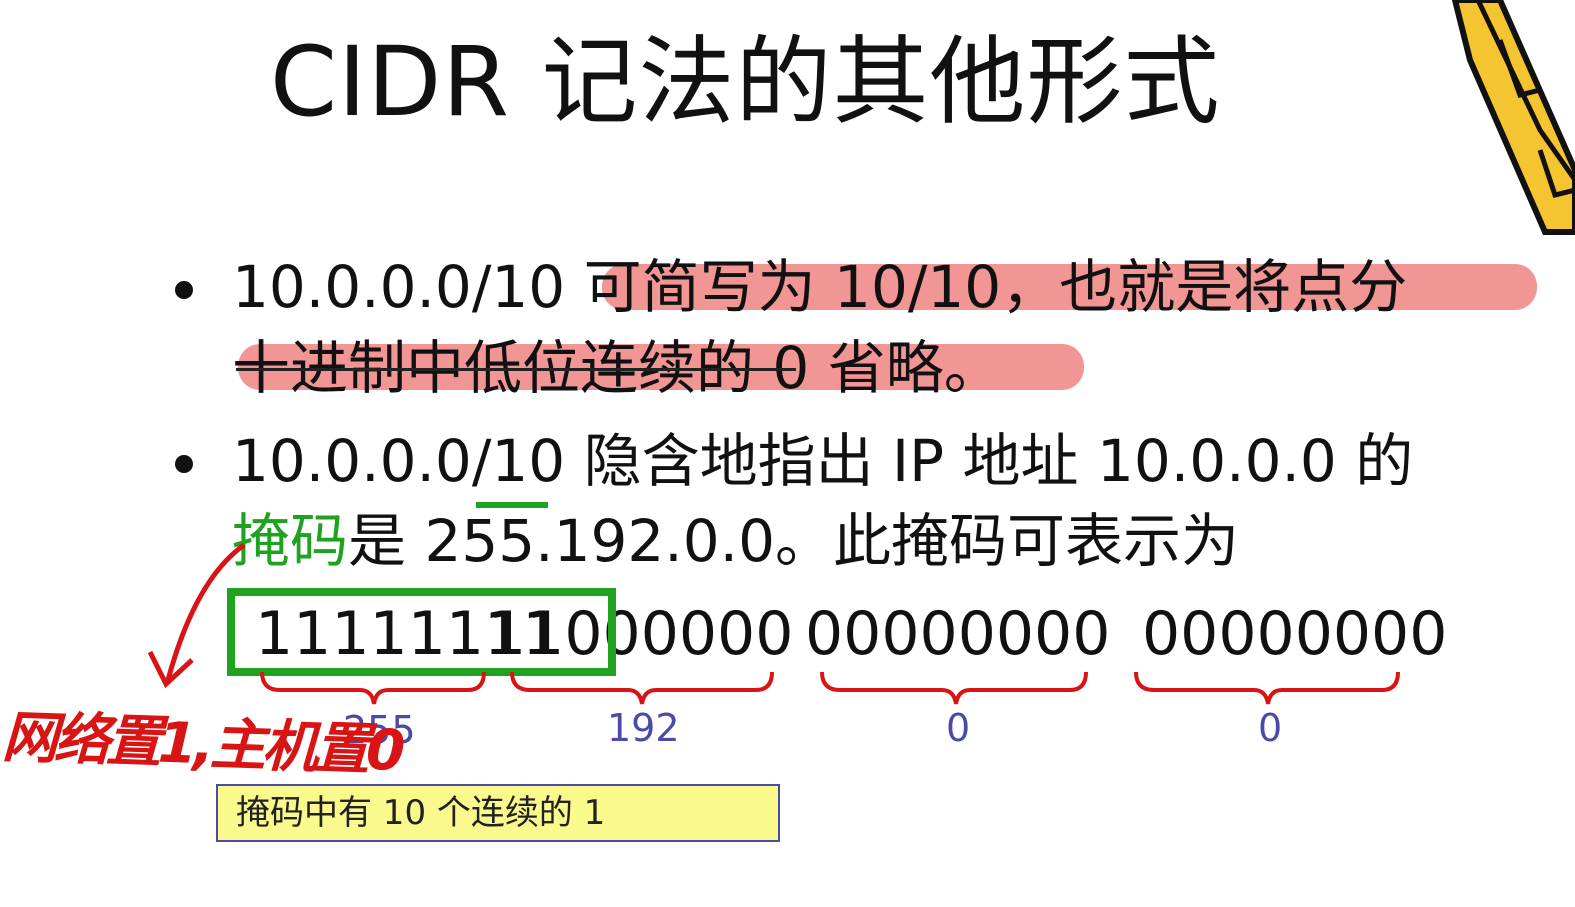 The width and height of the screenshot is (1575, 907). What do you see at coordinates (498, 813) in the screenshot?
I see `mask-note-box: 掩码中有 10 个连续的 1` at bounding box center [498, 813].